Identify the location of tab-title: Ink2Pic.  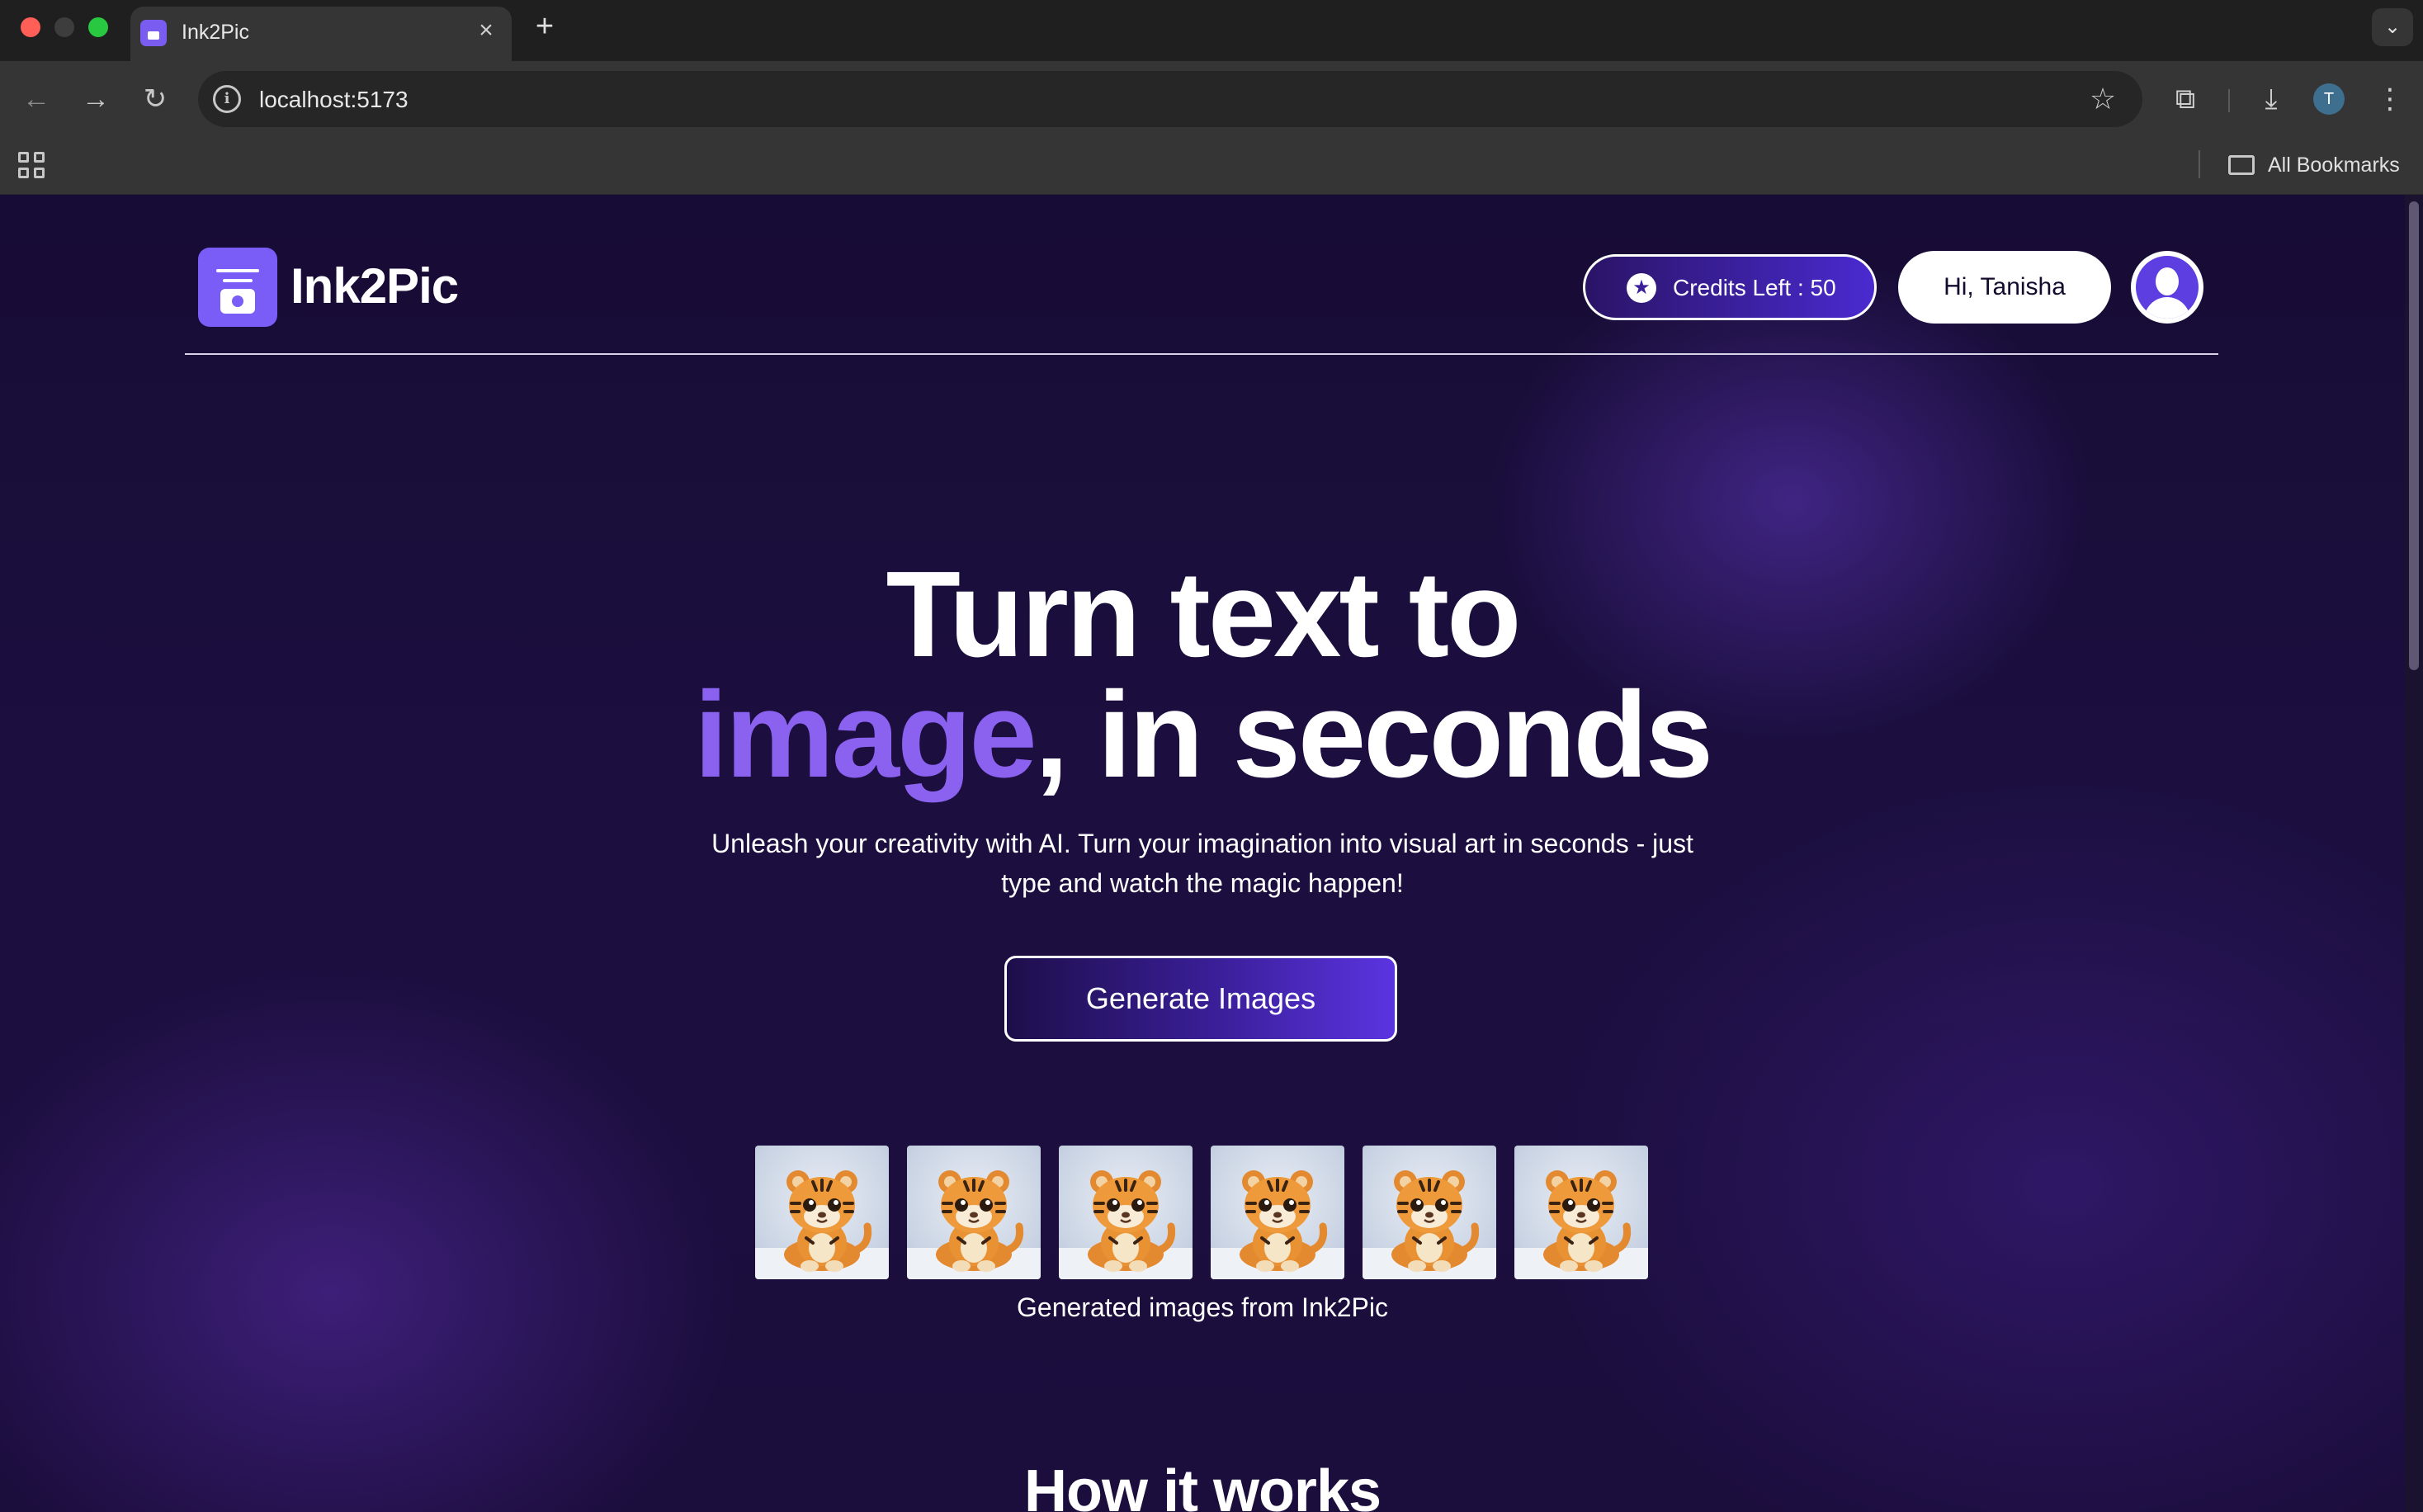
(215, 32).